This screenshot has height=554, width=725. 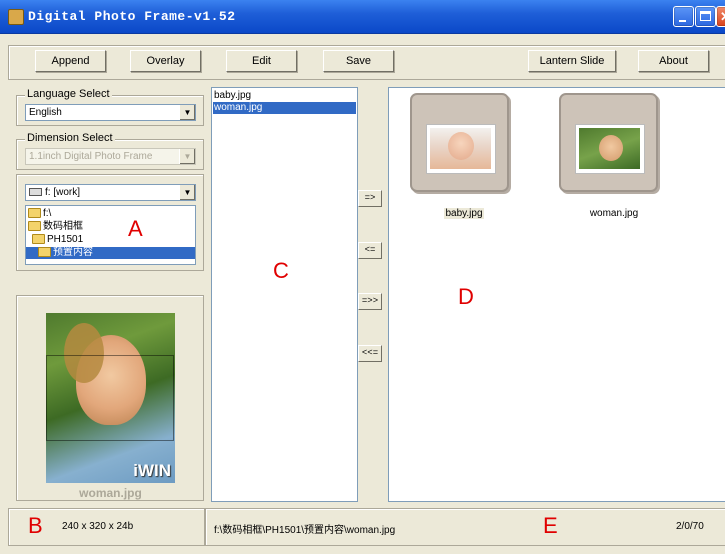 I want to click on crop-rectangle, so click(x=110, y=398).